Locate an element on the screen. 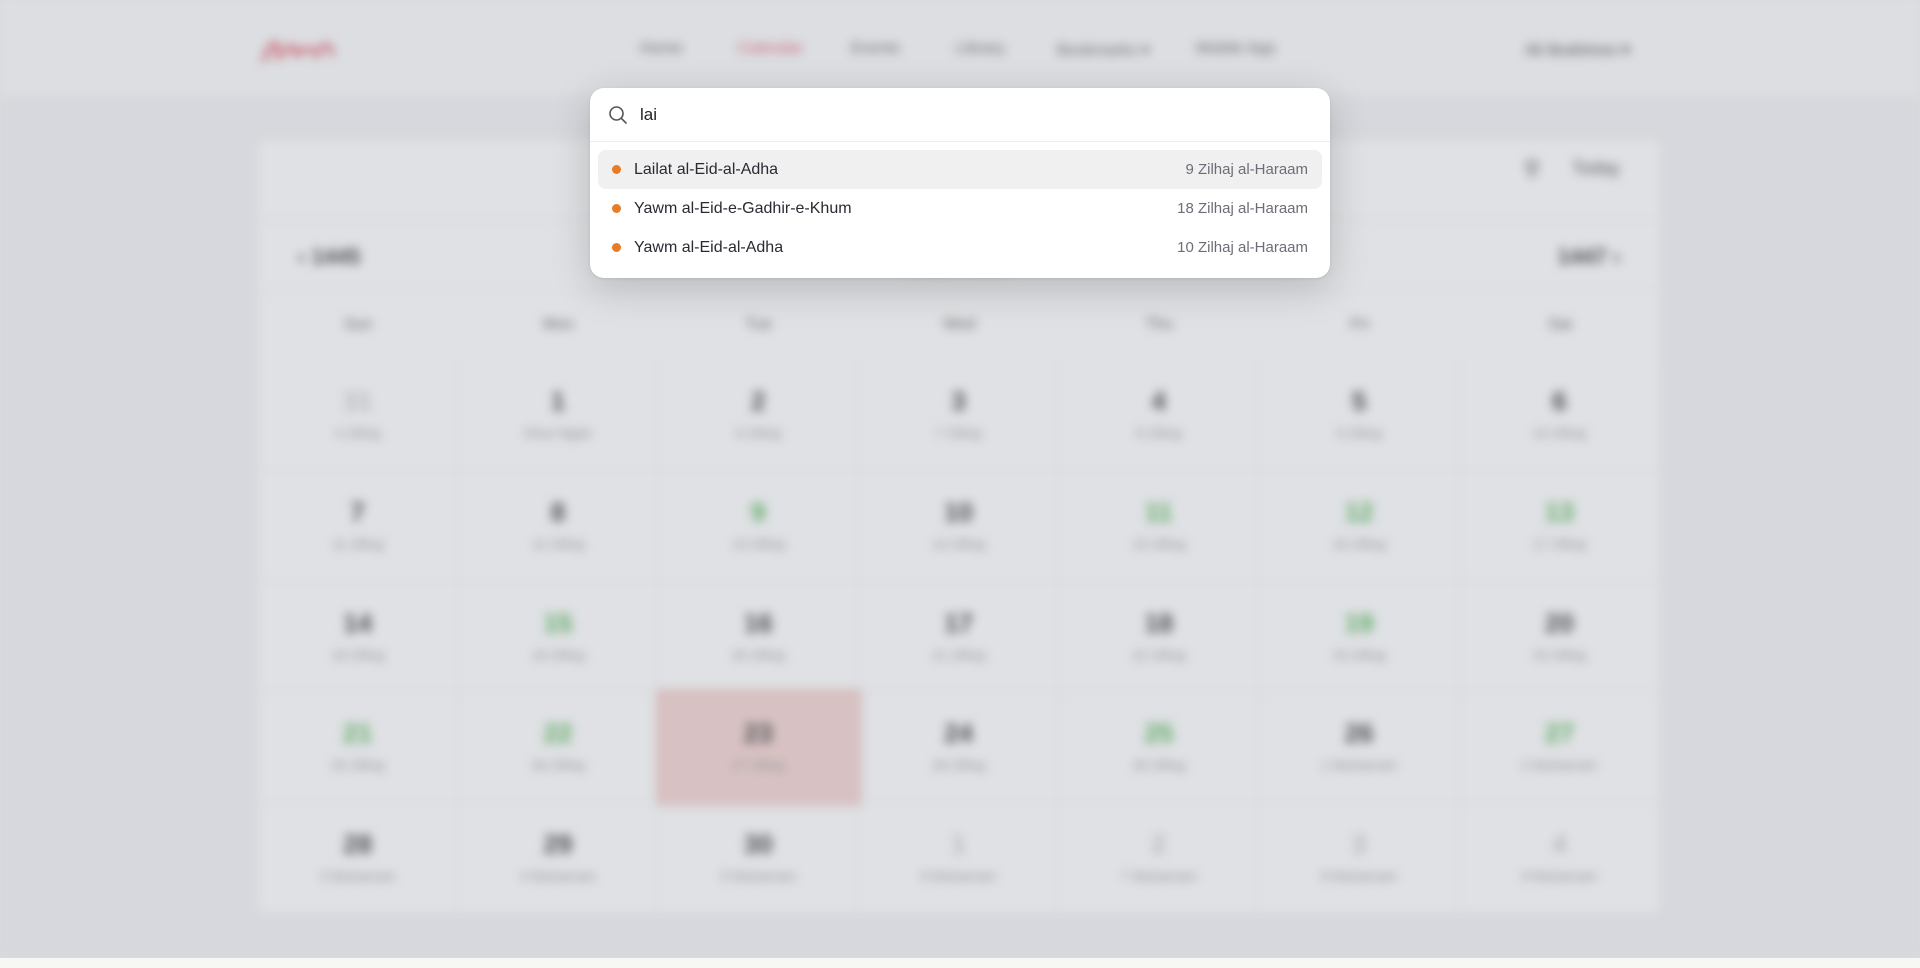  result-title: Yawm al-Eid-e-Gadhir-e-Khum is located at coordinates (743, 208).